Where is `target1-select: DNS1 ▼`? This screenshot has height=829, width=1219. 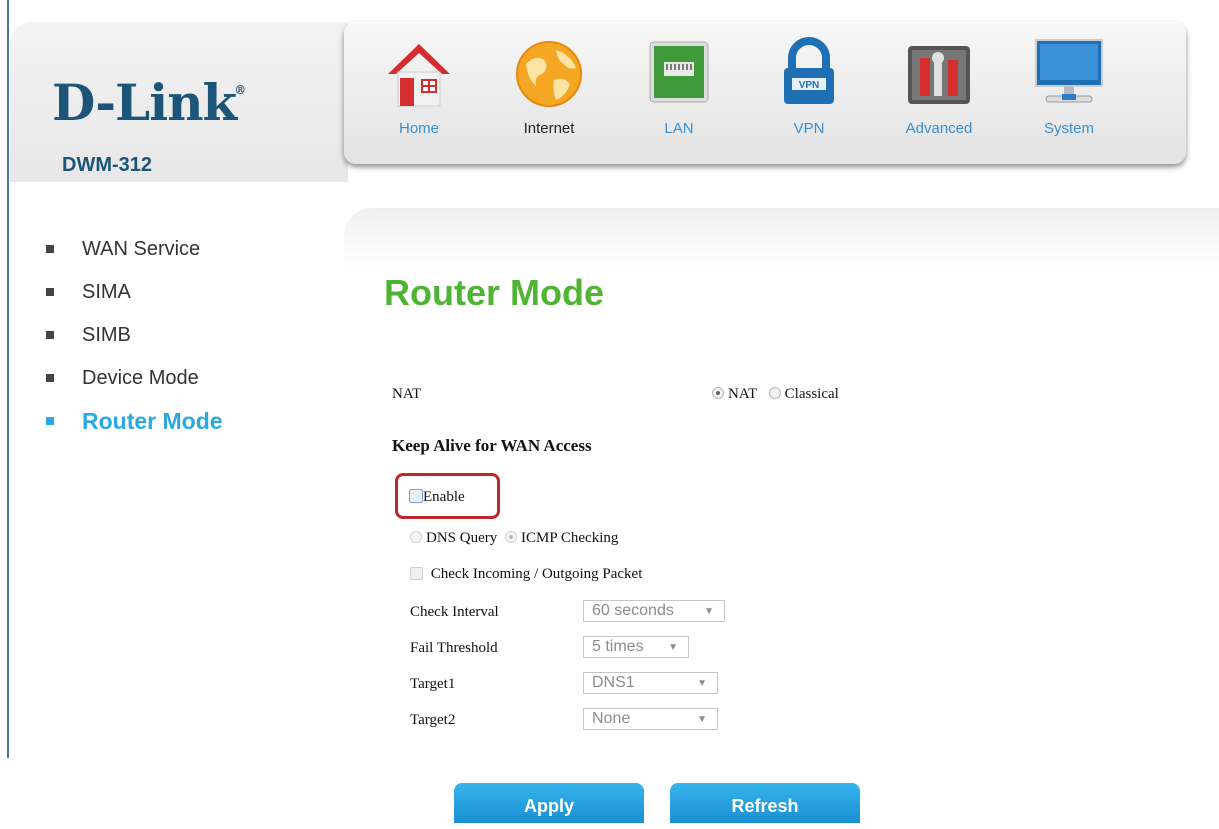
target1-select: DNS1 ▼ is located at coordinates (650, 683).